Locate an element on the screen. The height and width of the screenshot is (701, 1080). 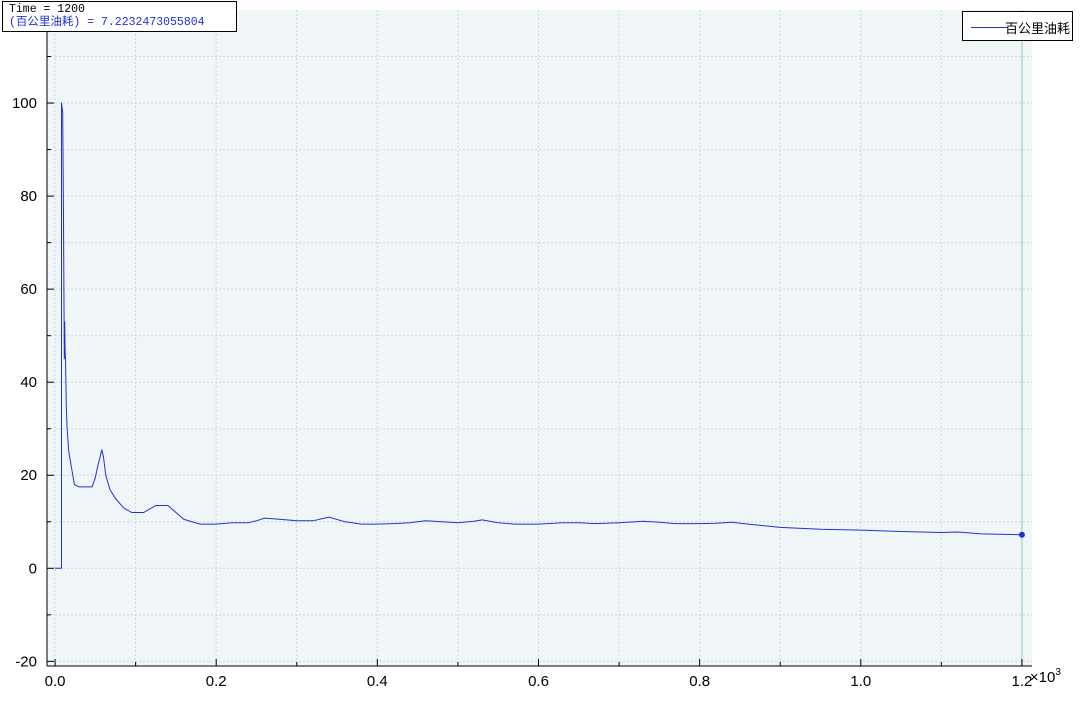
x-multiplier-base: ×10 is located at coordinates (1042, 677).